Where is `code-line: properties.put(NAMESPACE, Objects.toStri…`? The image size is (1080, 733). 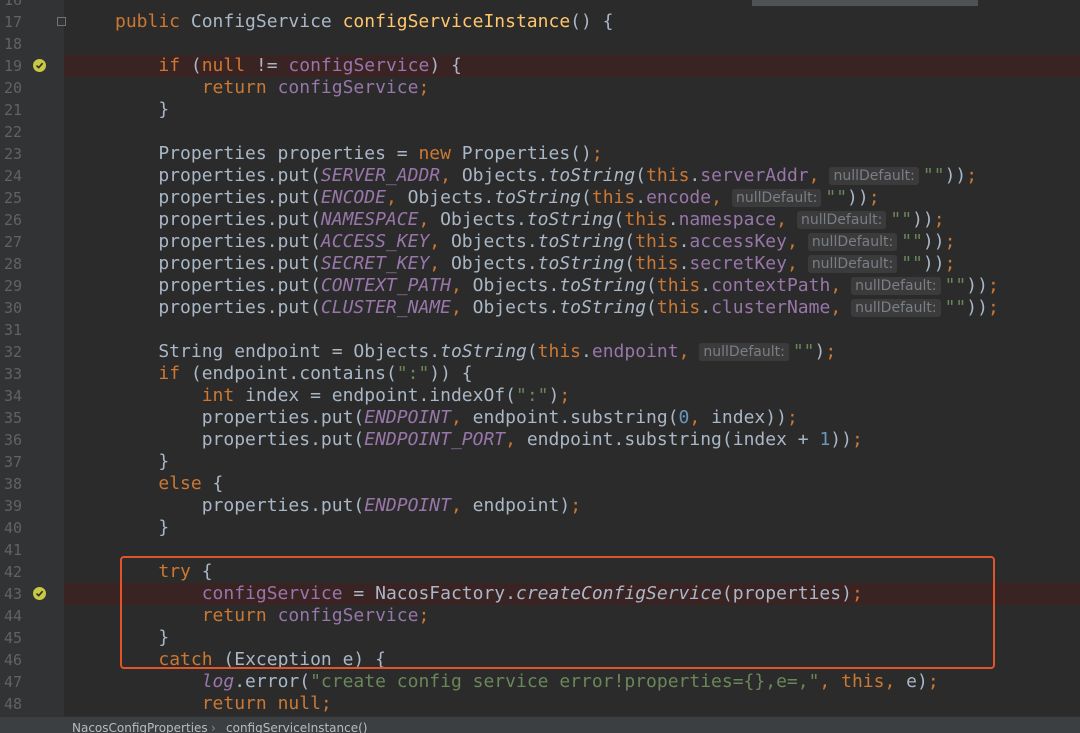
code-line: properties.put(NAMESPACE, Objects.toStri… is located at coordinates (572, 220).